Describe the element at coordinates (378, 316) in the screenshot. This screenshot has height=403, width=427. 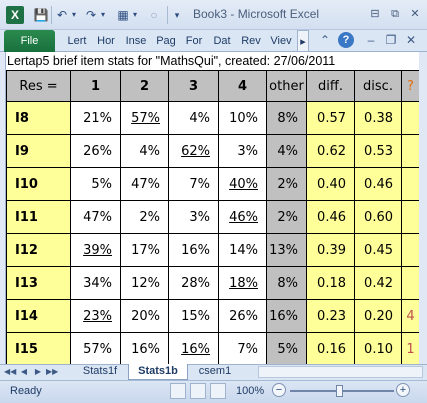
I see `discrimination-cell: 0.20` at that location.